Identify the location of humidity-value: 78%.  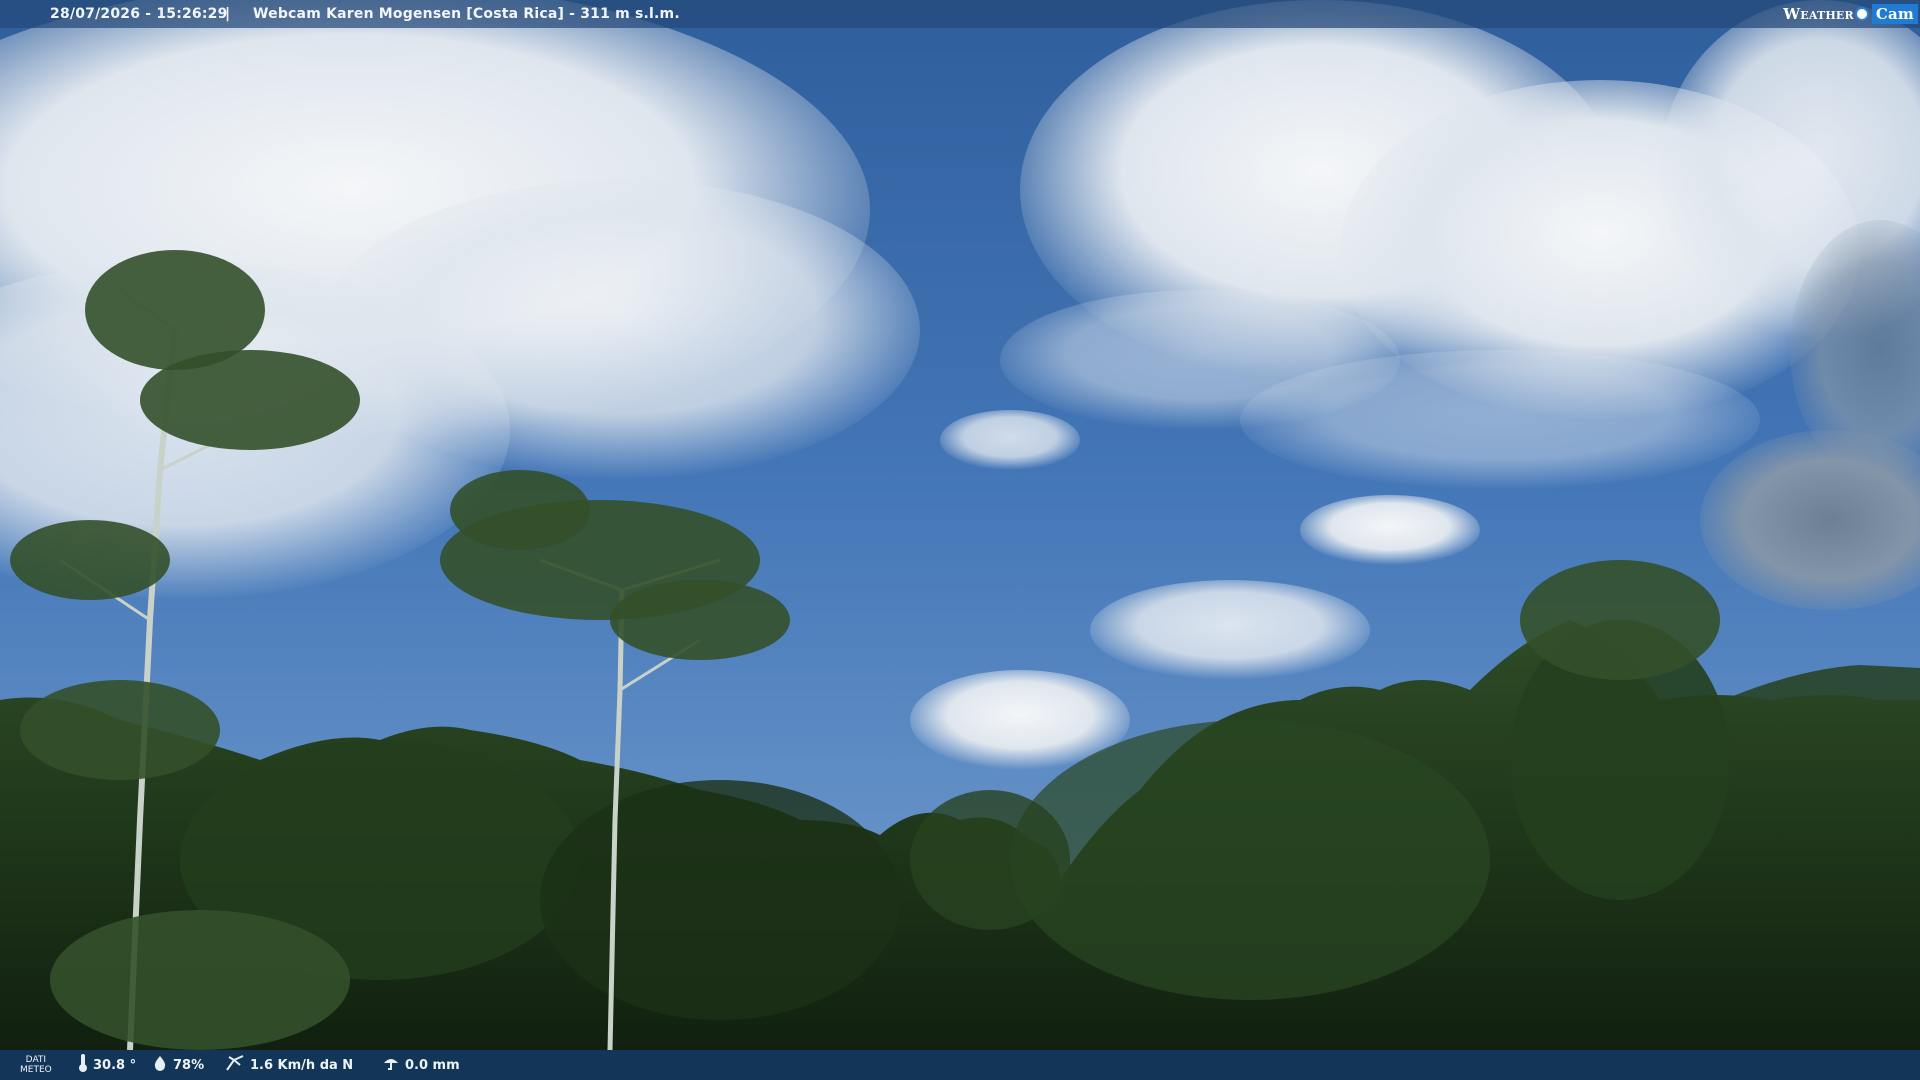
(189, 1065).